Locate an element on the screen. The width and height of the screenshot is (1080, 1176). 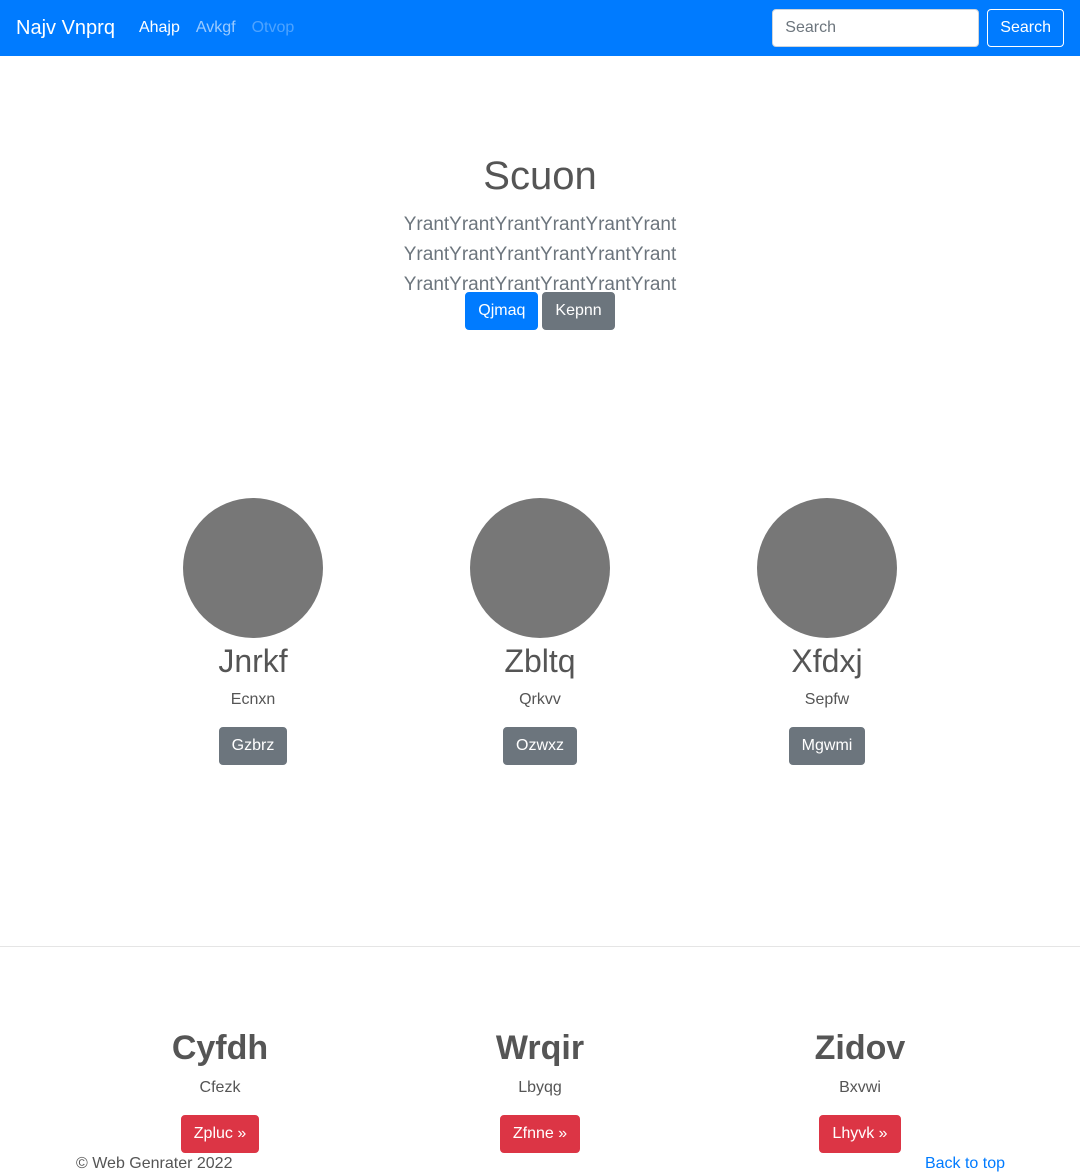
feature-subtitle: Cfezk is located at coordinates (220, 1087).